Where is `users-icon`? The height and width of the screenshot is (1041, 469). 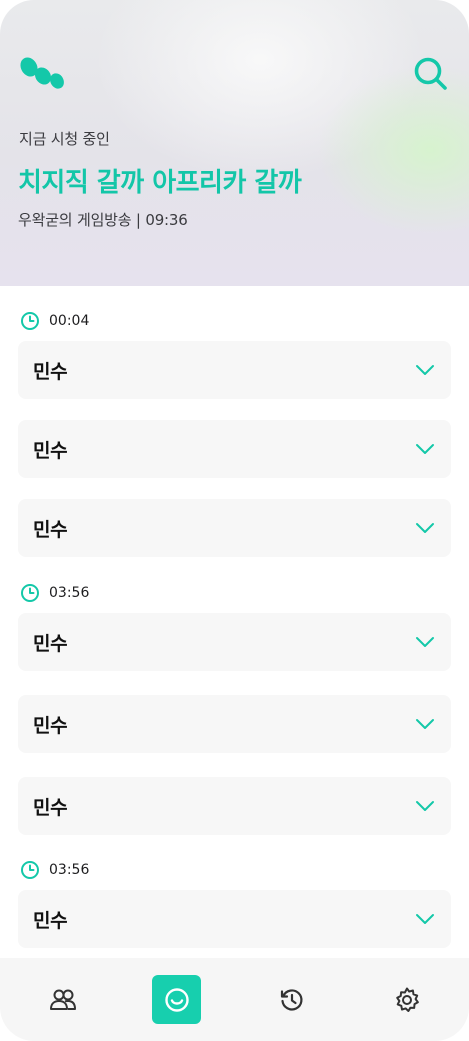 users-icon is located at coordinates (62, 999).